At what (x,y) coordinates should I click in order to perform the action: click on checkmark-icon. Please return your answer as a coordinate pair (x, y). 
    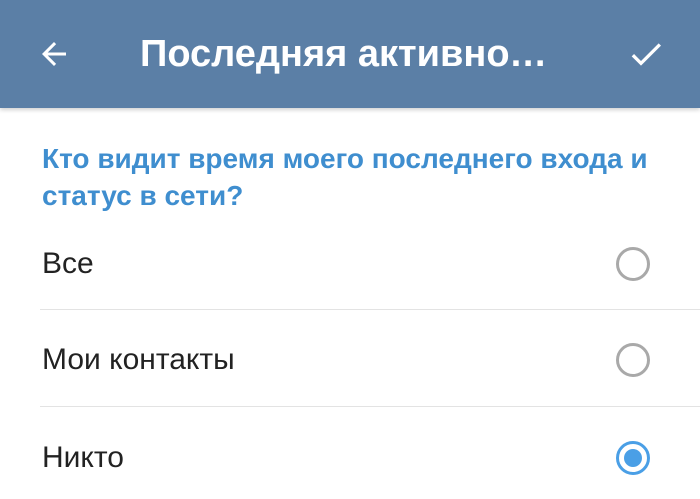
    Looking at the image, I should click on (646, 54).